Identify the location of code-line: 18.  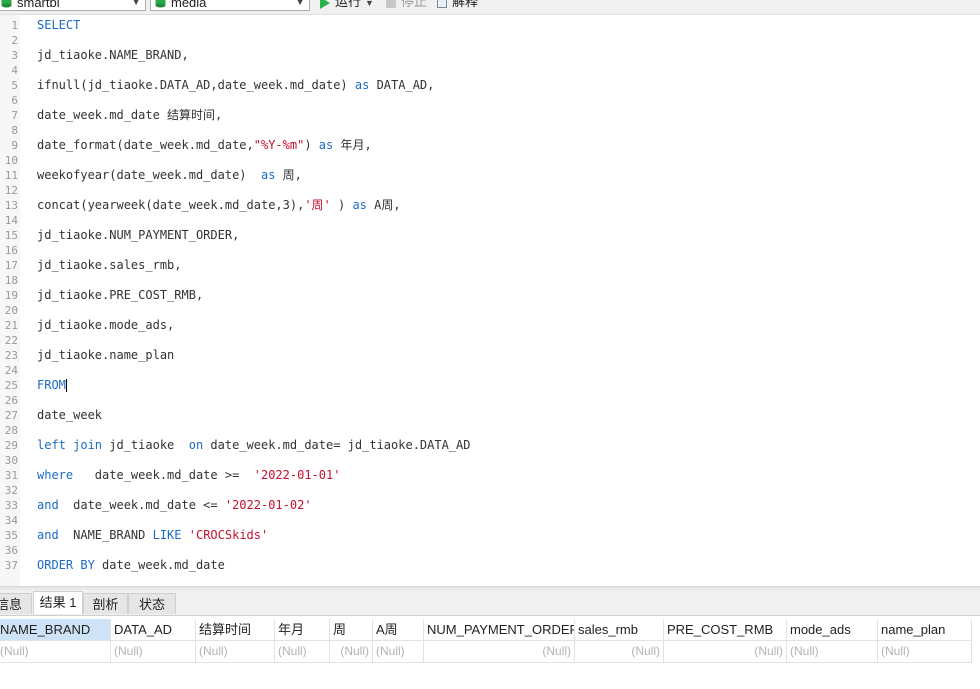
(490, 280).